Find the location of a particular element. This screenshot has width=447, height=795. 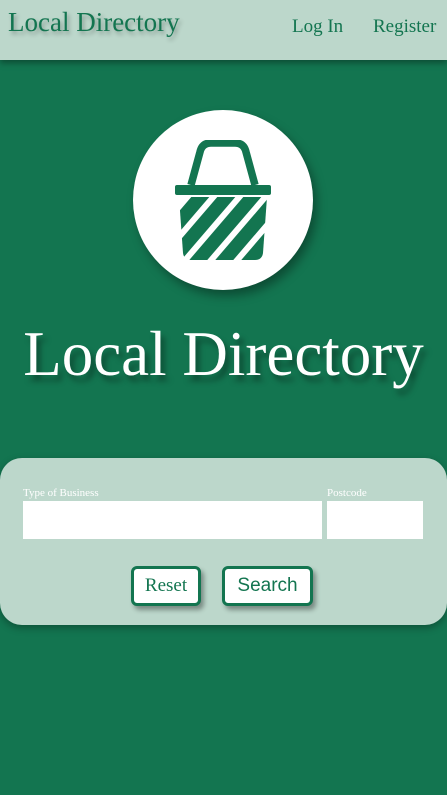

reset-button: Reset is located at coordinates (166, 586).